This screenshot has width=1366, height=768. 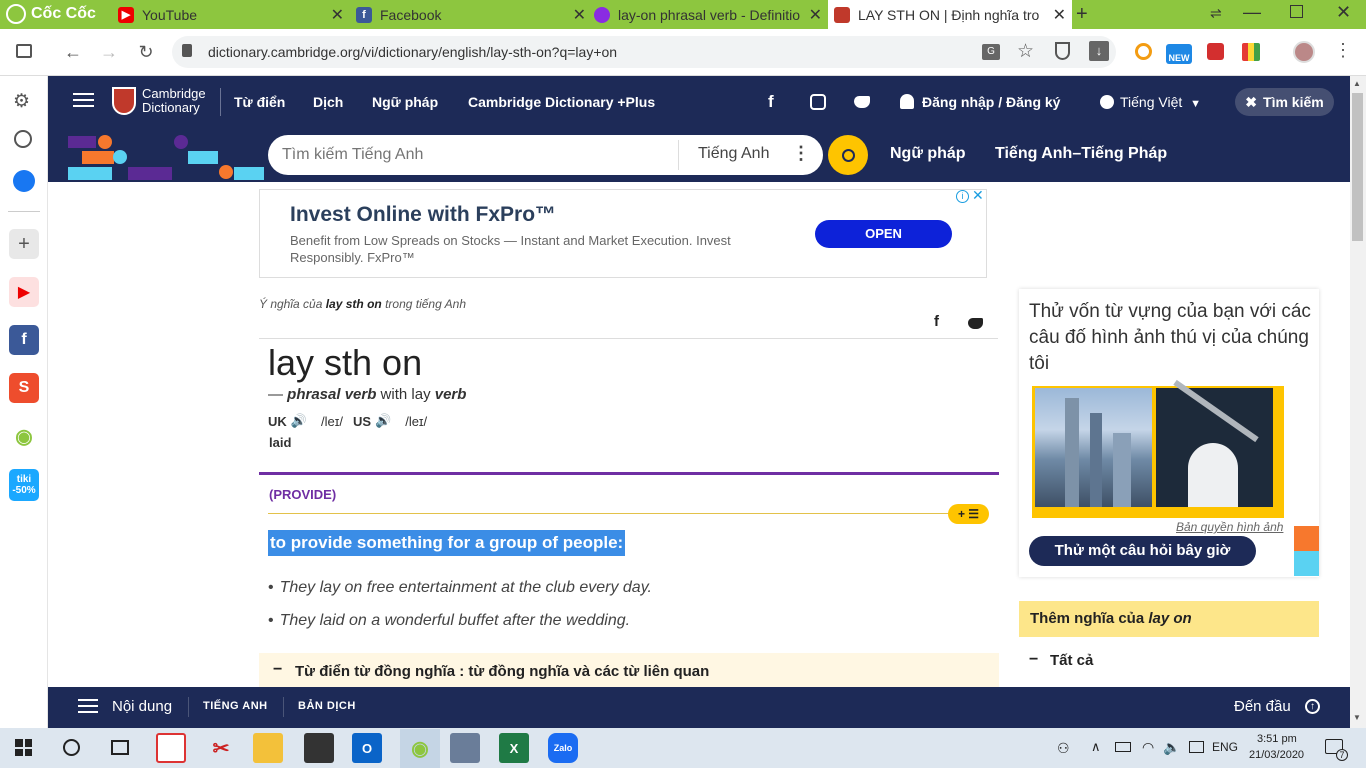 What do you see at coordinates (1082, 14) in the screenshot?
I see `new-tab-button: +` at bounding box center [1082, 14].